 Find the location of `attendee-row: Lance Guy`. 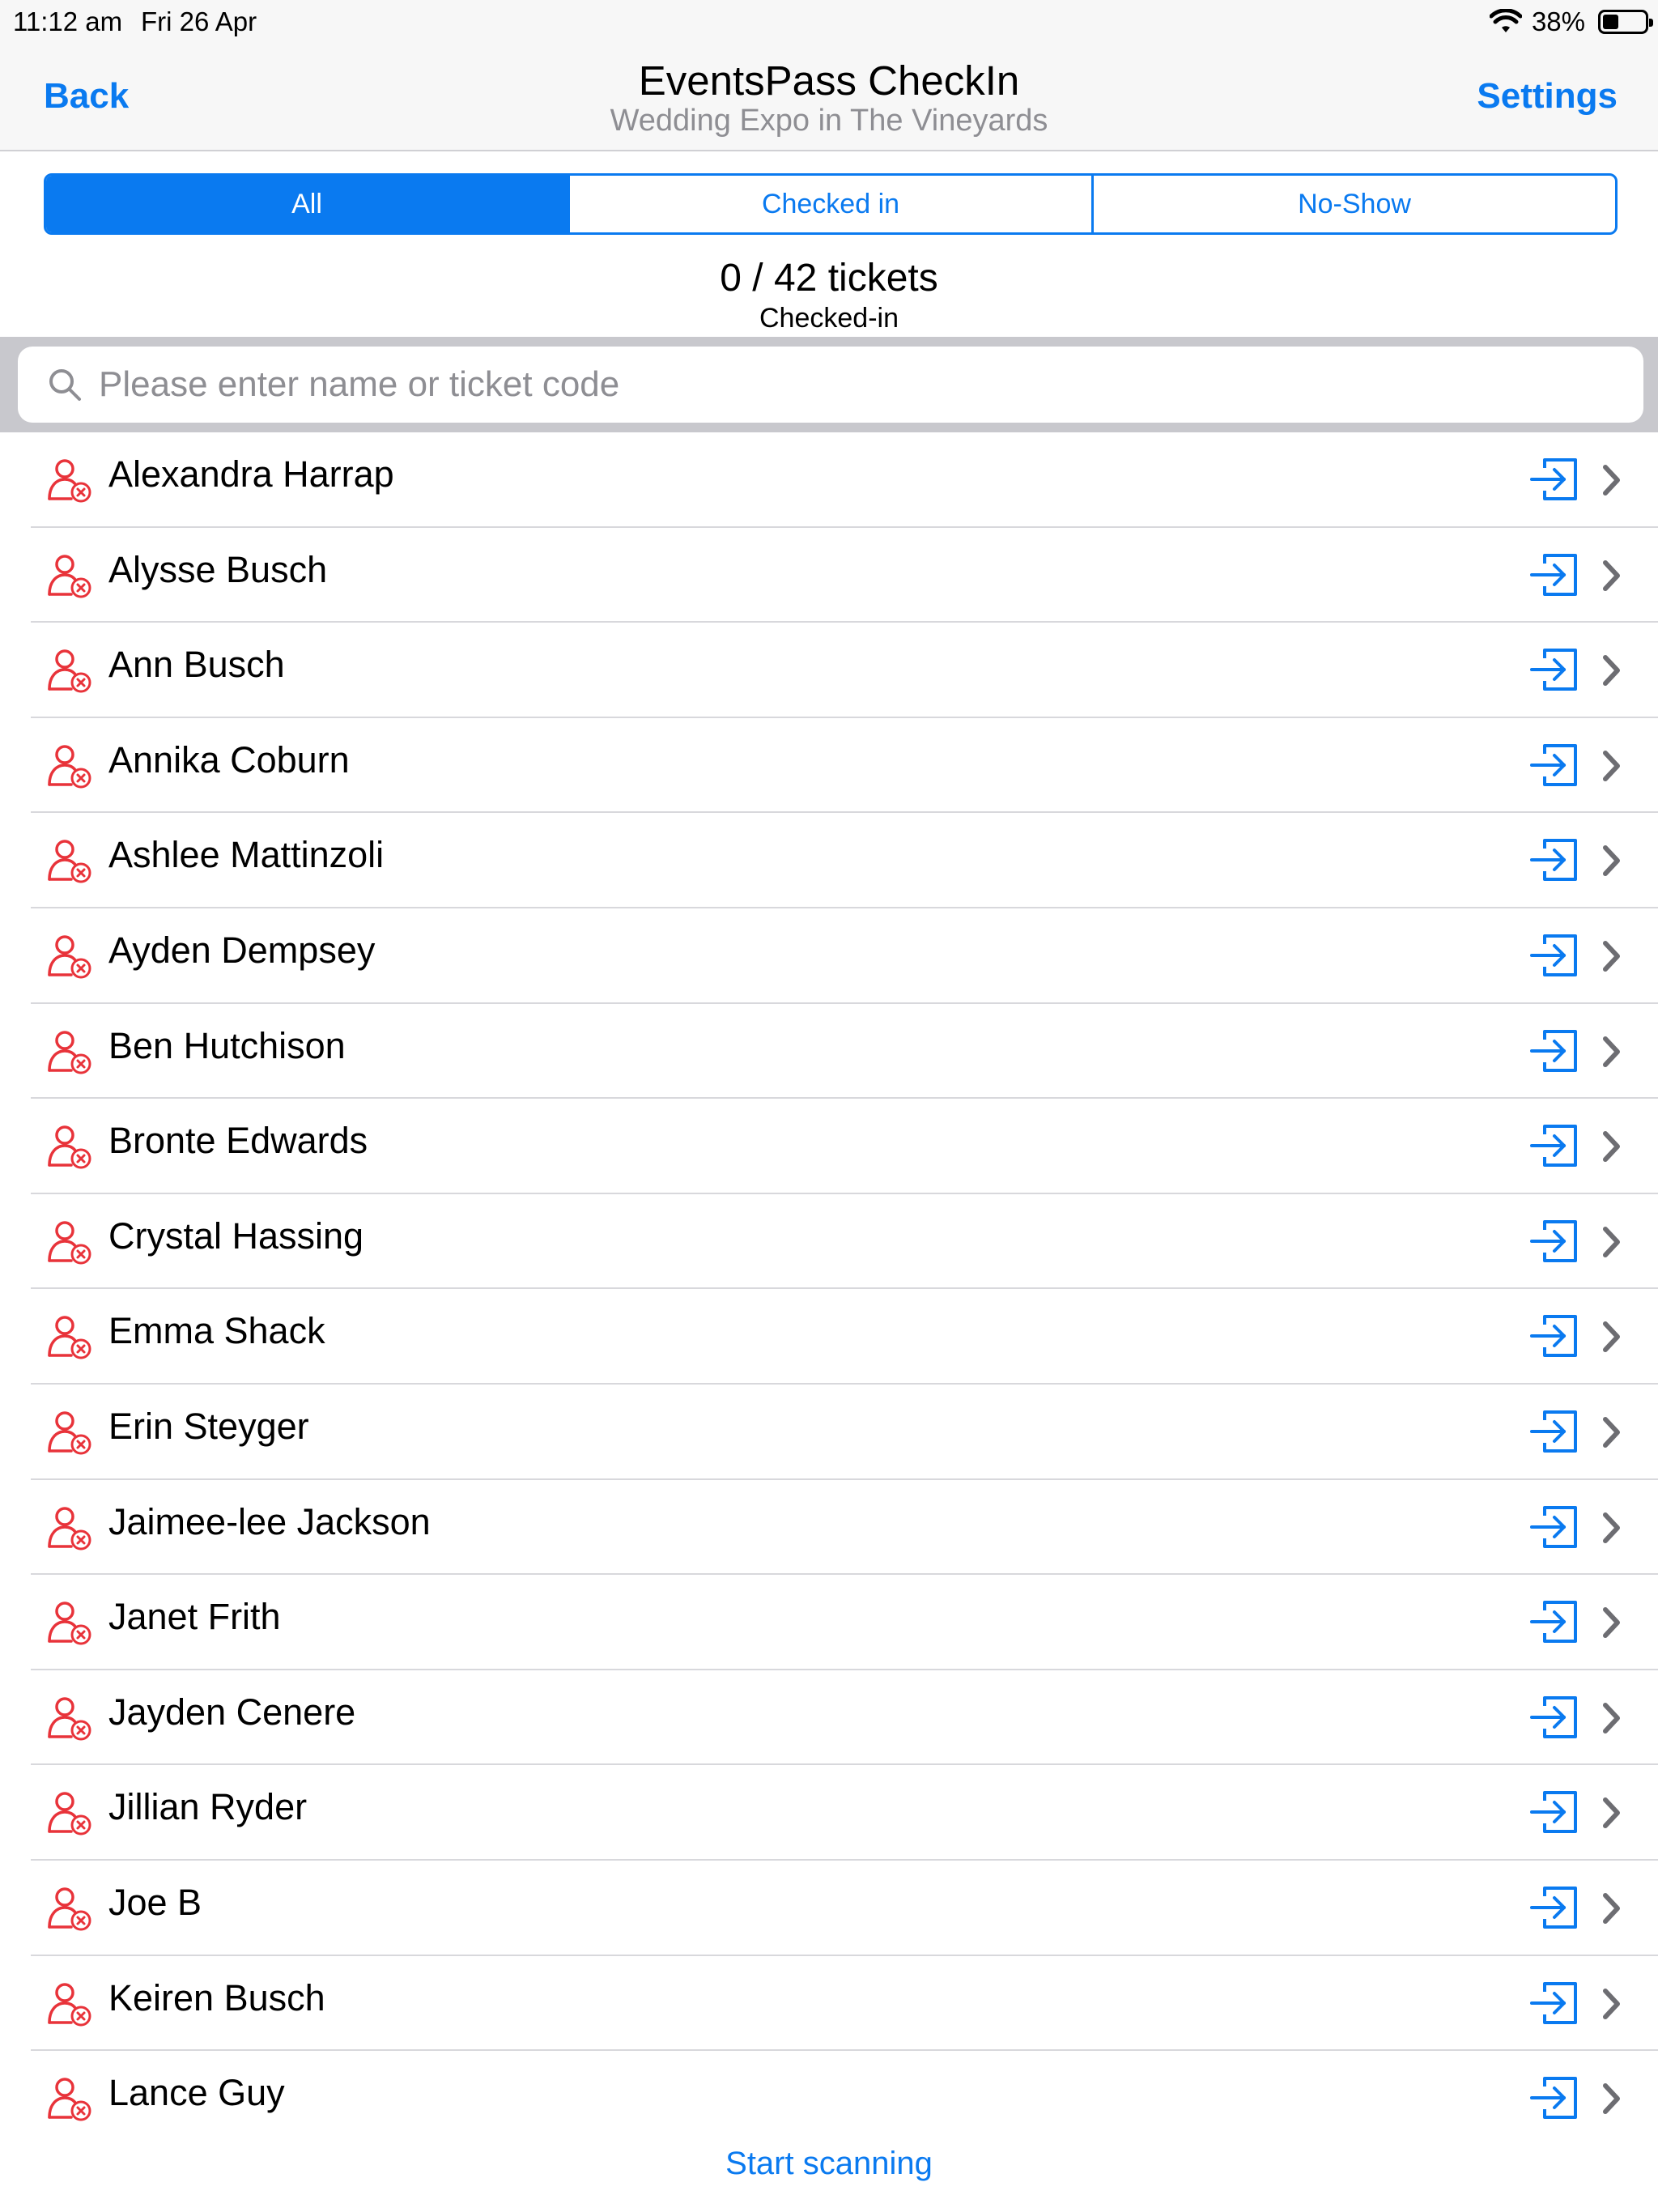

attendee-row: Lance Guy is located at coordinates (844, 2098).